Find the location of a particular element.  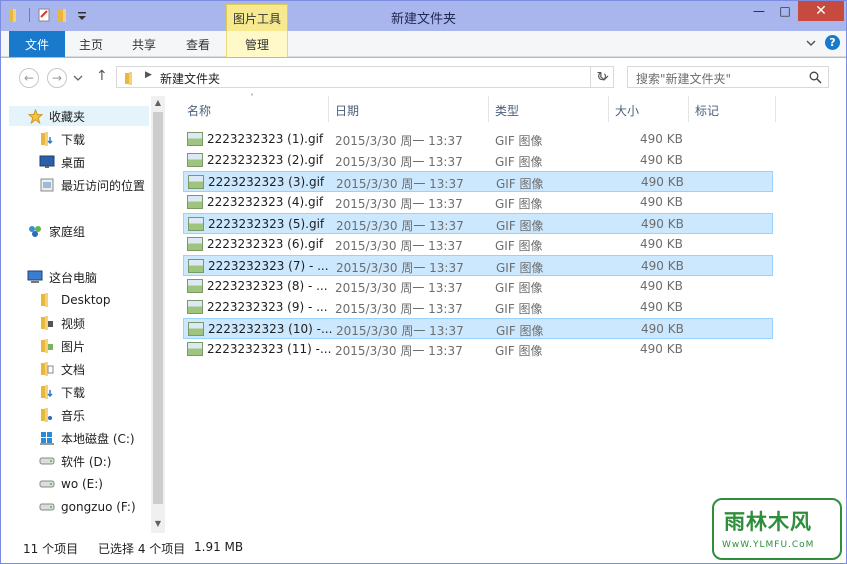

tab-file: 文件 is located at coordinates (37, 44).